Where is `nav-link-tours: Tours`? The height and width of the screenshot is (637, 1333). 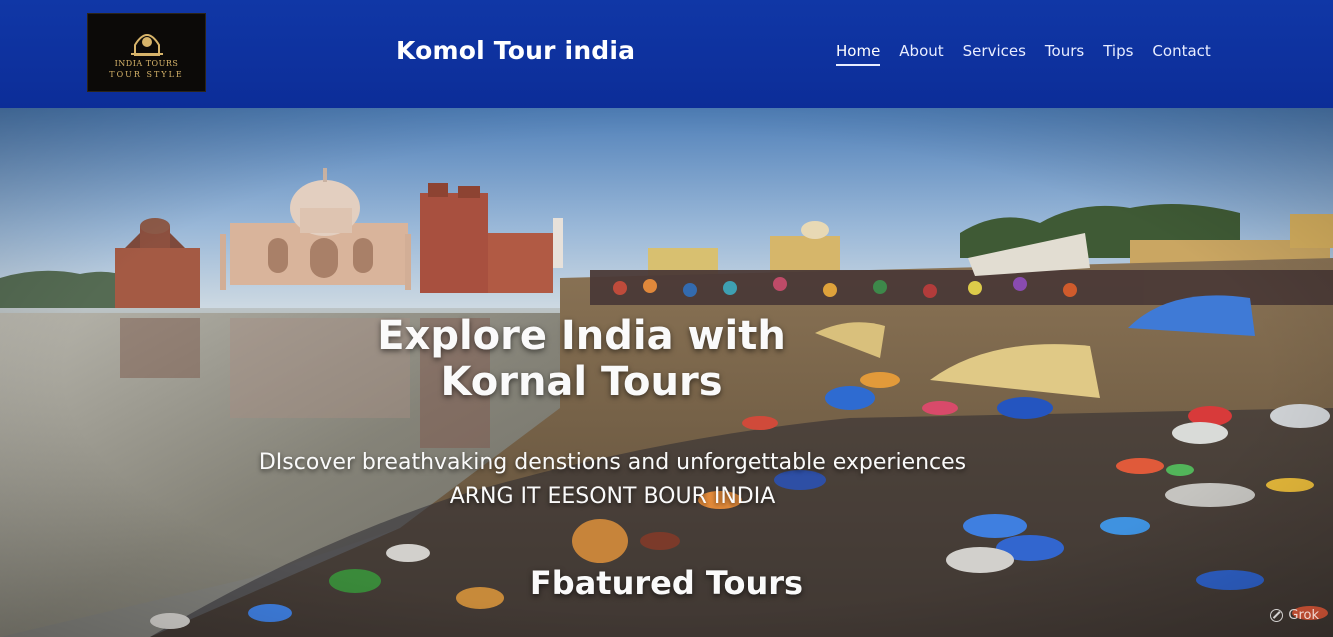 nav-link-tours: Tours is located at coordinates (1064, 54).